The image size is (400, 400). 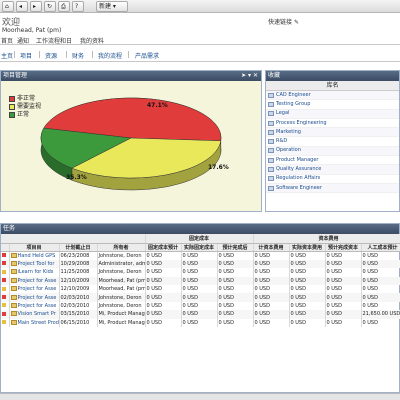 What do you see at coordinates (332, 114) in the screenshot?
I see `favorite-item: Legal` at bounding box center [332, 114].